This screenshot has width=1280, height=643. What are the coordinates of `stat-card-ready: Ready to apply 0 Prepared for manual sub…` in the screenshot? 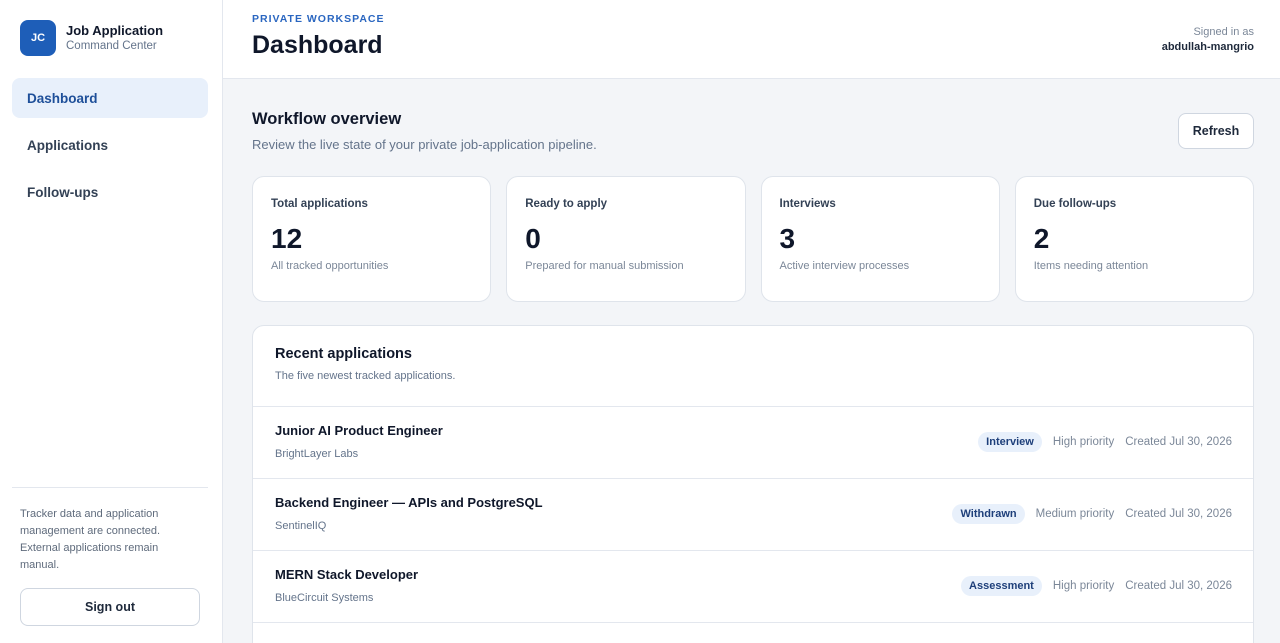 It's located at (626, 239).